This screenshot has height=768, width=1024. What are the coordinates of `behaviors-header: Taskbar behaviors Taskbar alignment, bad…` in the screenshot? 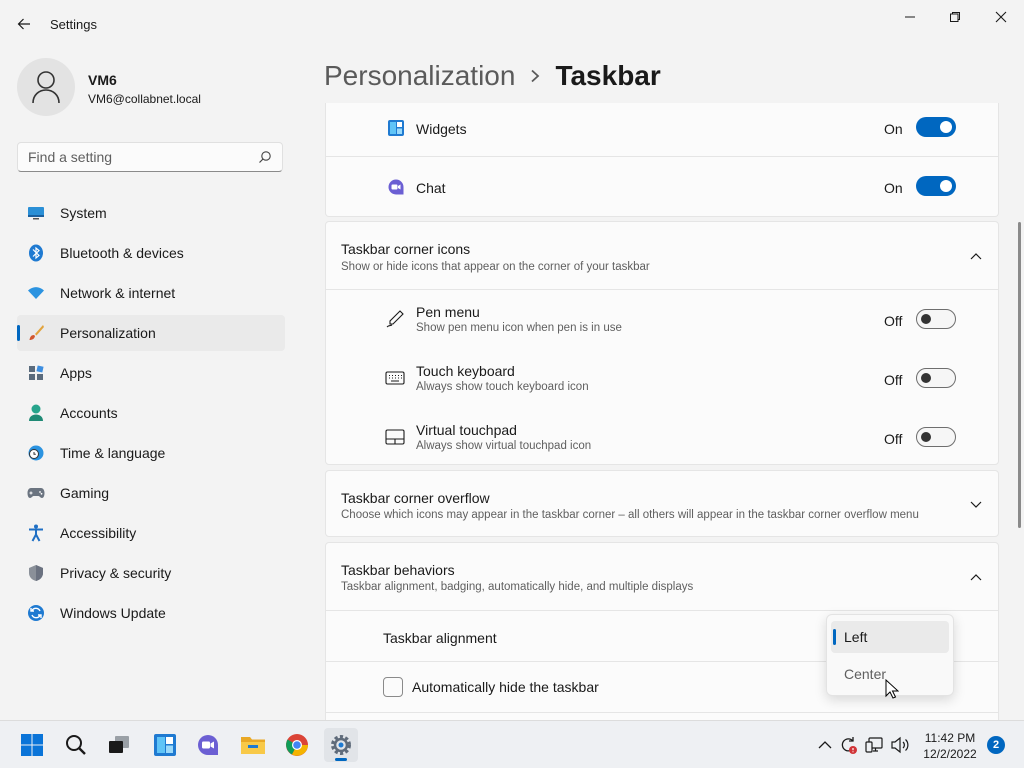 It's located at (662, 576).